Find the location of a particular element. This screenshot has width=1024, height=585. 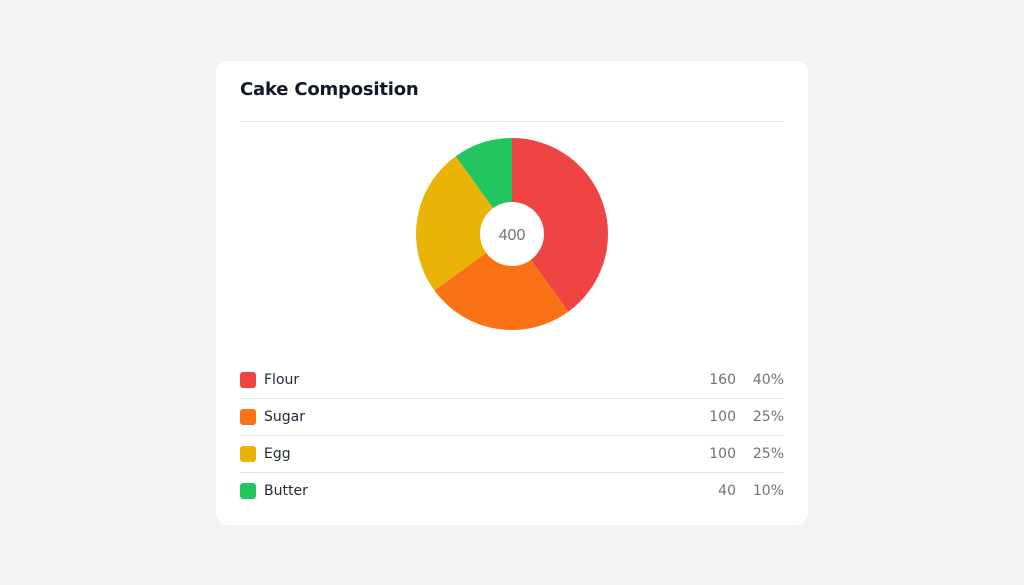

legend-item-flour: Flour 160 40% is located at coordinates (512, 380).